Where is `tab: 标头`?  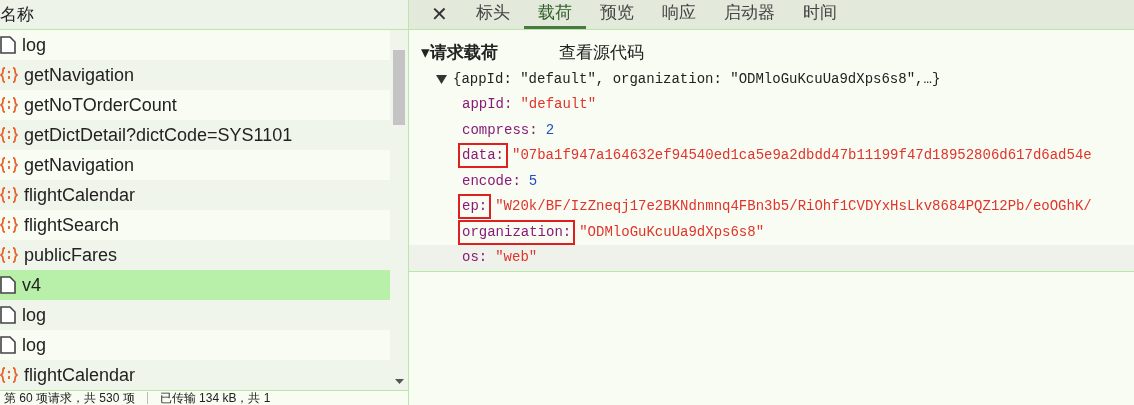 tab: 标头 is located at coordinates (493, 14).